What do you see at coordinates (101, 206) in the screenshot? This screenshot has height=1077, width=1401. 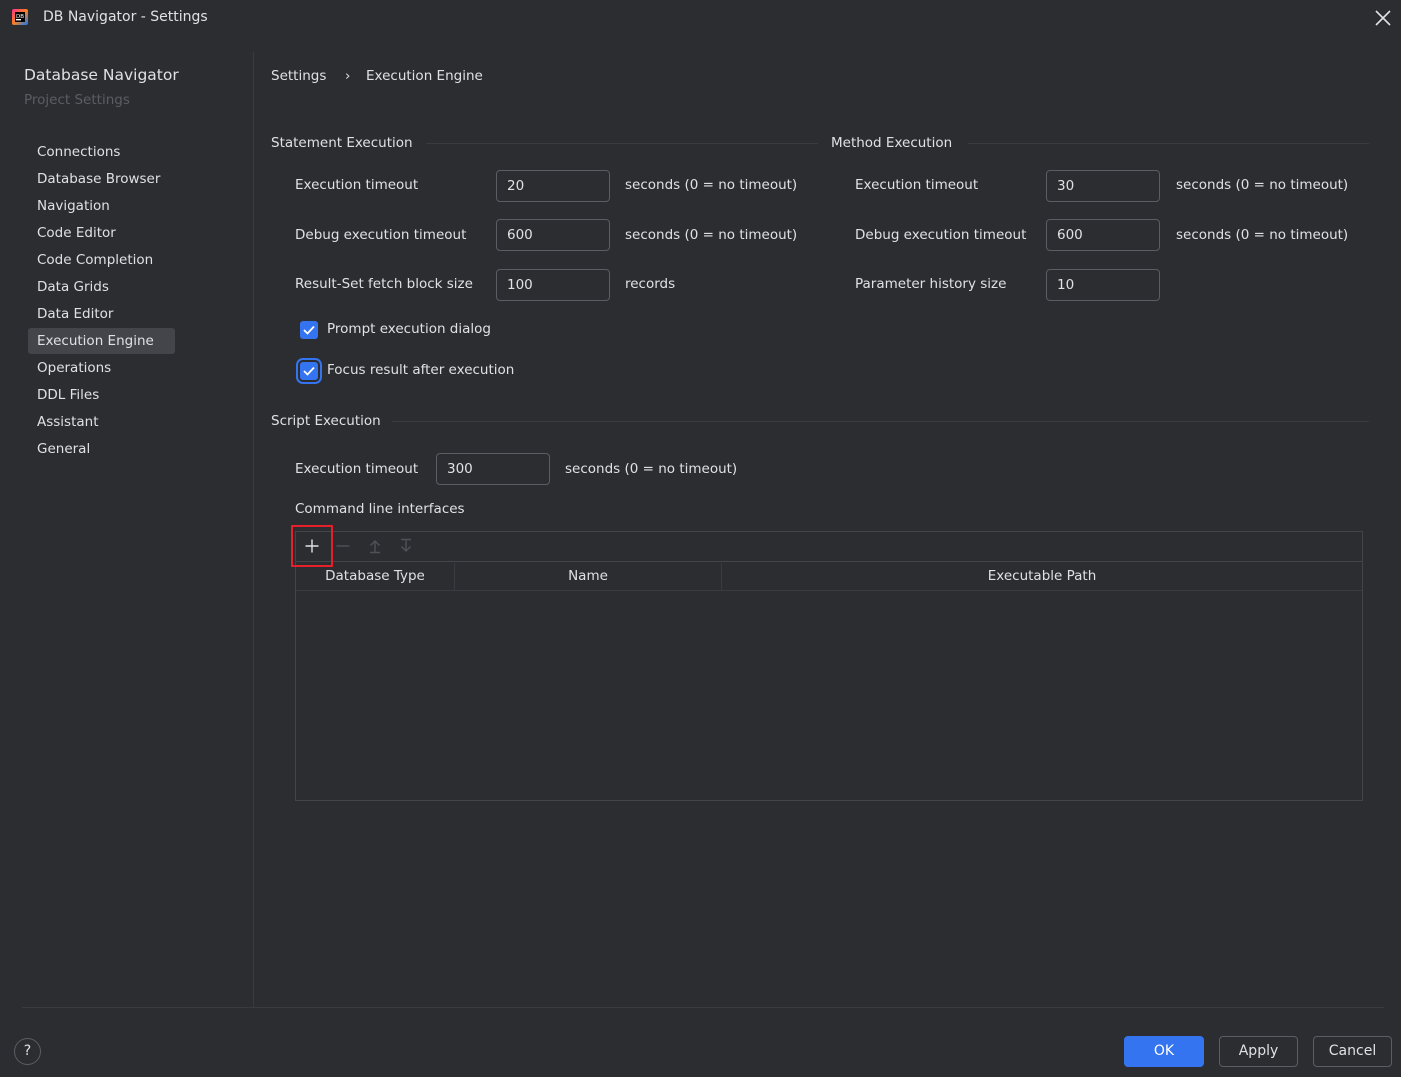 I see `sidebar-item-navigation: Navigation` at bounding box center [101, 206].